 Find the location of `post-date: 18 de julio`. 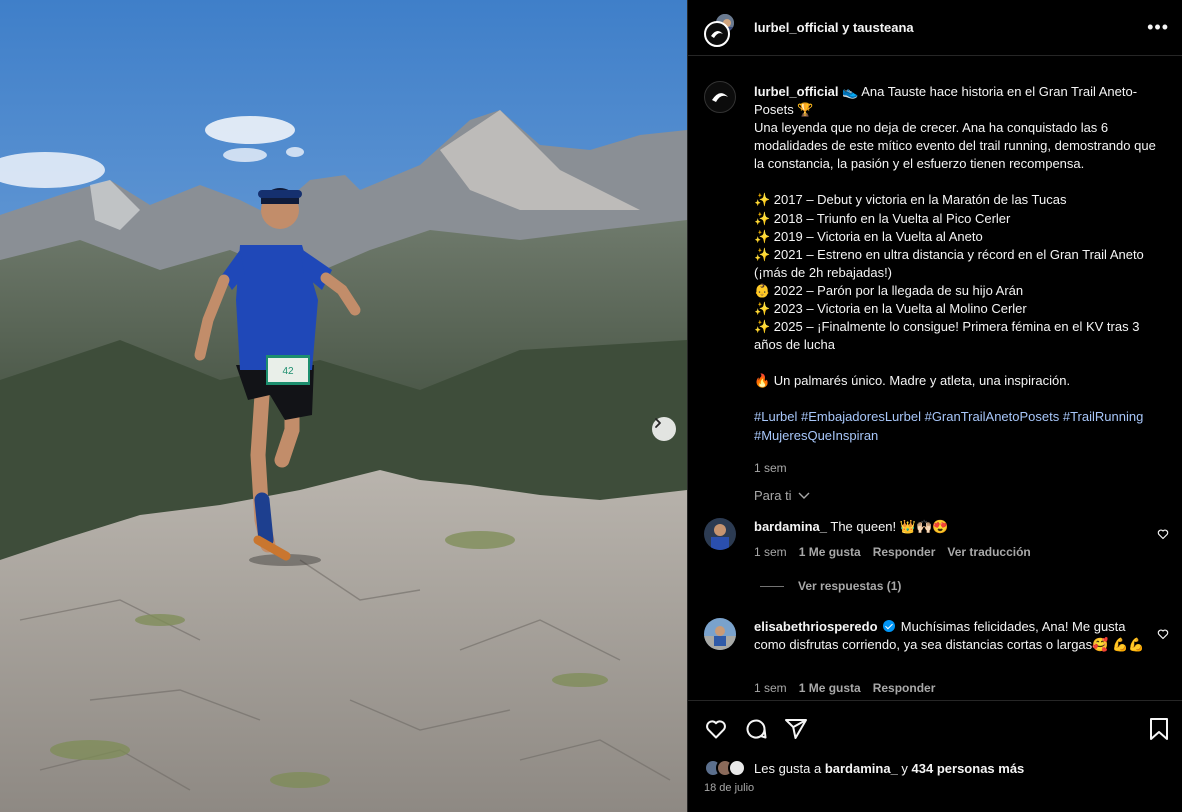

post-date: 18 de julio is located at coordinates (729, 788).